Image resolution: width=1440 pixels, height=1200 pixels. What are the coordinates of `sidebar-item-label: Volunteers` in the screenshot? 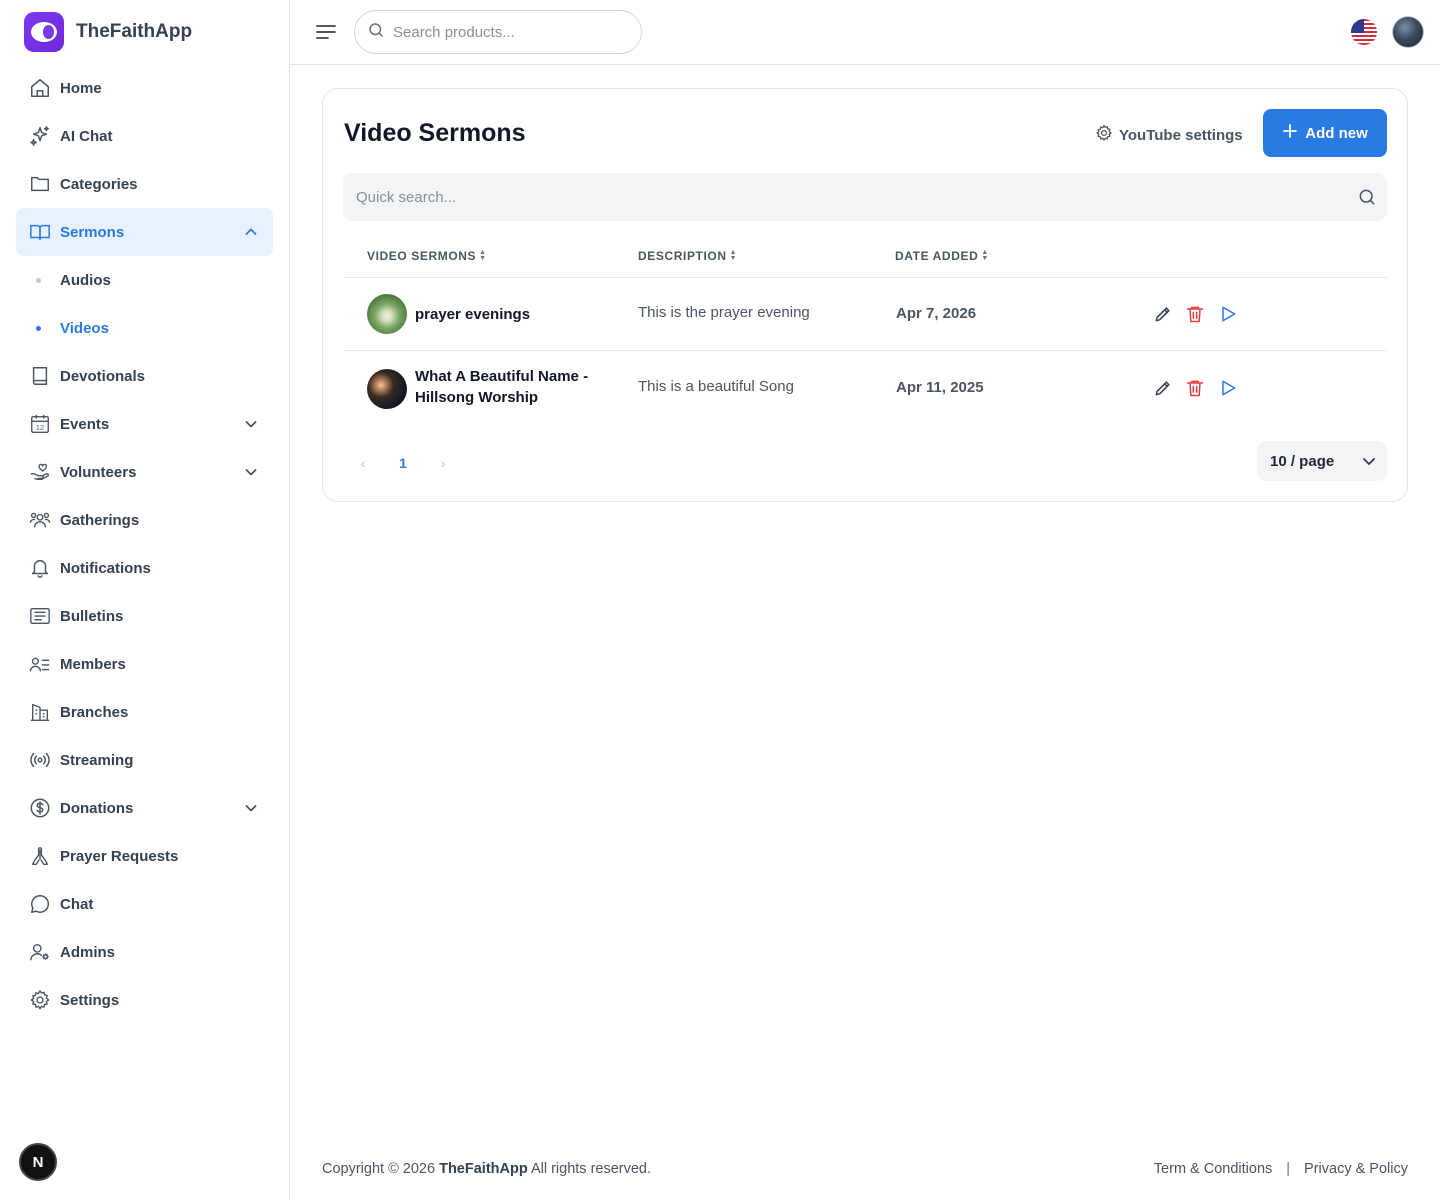 It's located at (98, 472).